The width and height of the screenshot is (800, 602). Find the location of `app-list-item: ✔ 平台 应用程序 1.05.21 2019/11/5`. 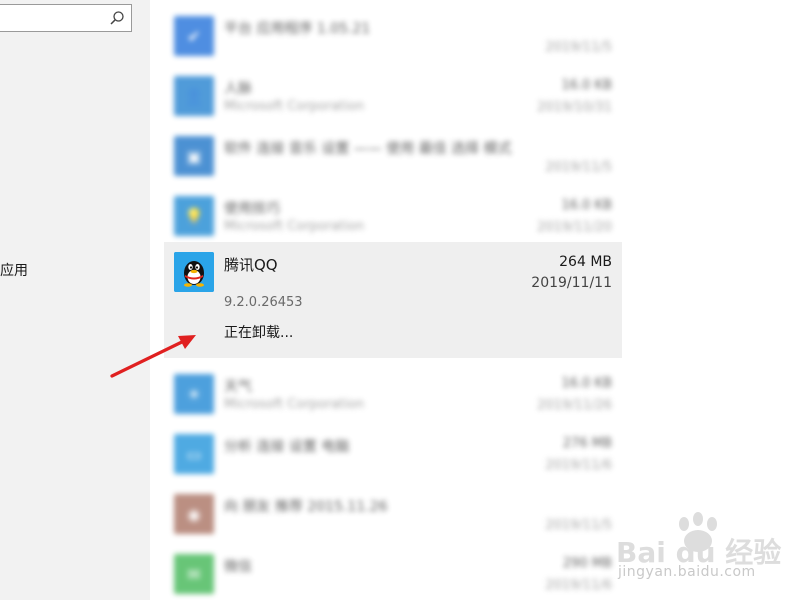

app-list-item: ✔ 平台 应用程序 1.05.21 2019/11/5 is located at coordinates (393, 34).